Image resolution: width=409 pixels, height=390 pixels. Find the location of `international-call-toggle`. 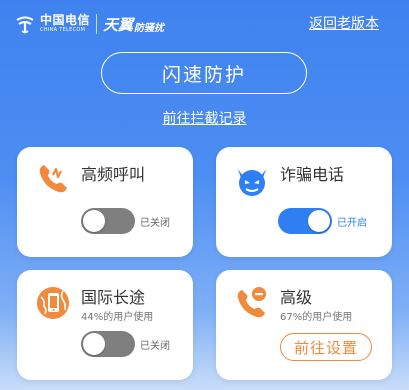

international-call-toggle is located at coordinates (108, 344).